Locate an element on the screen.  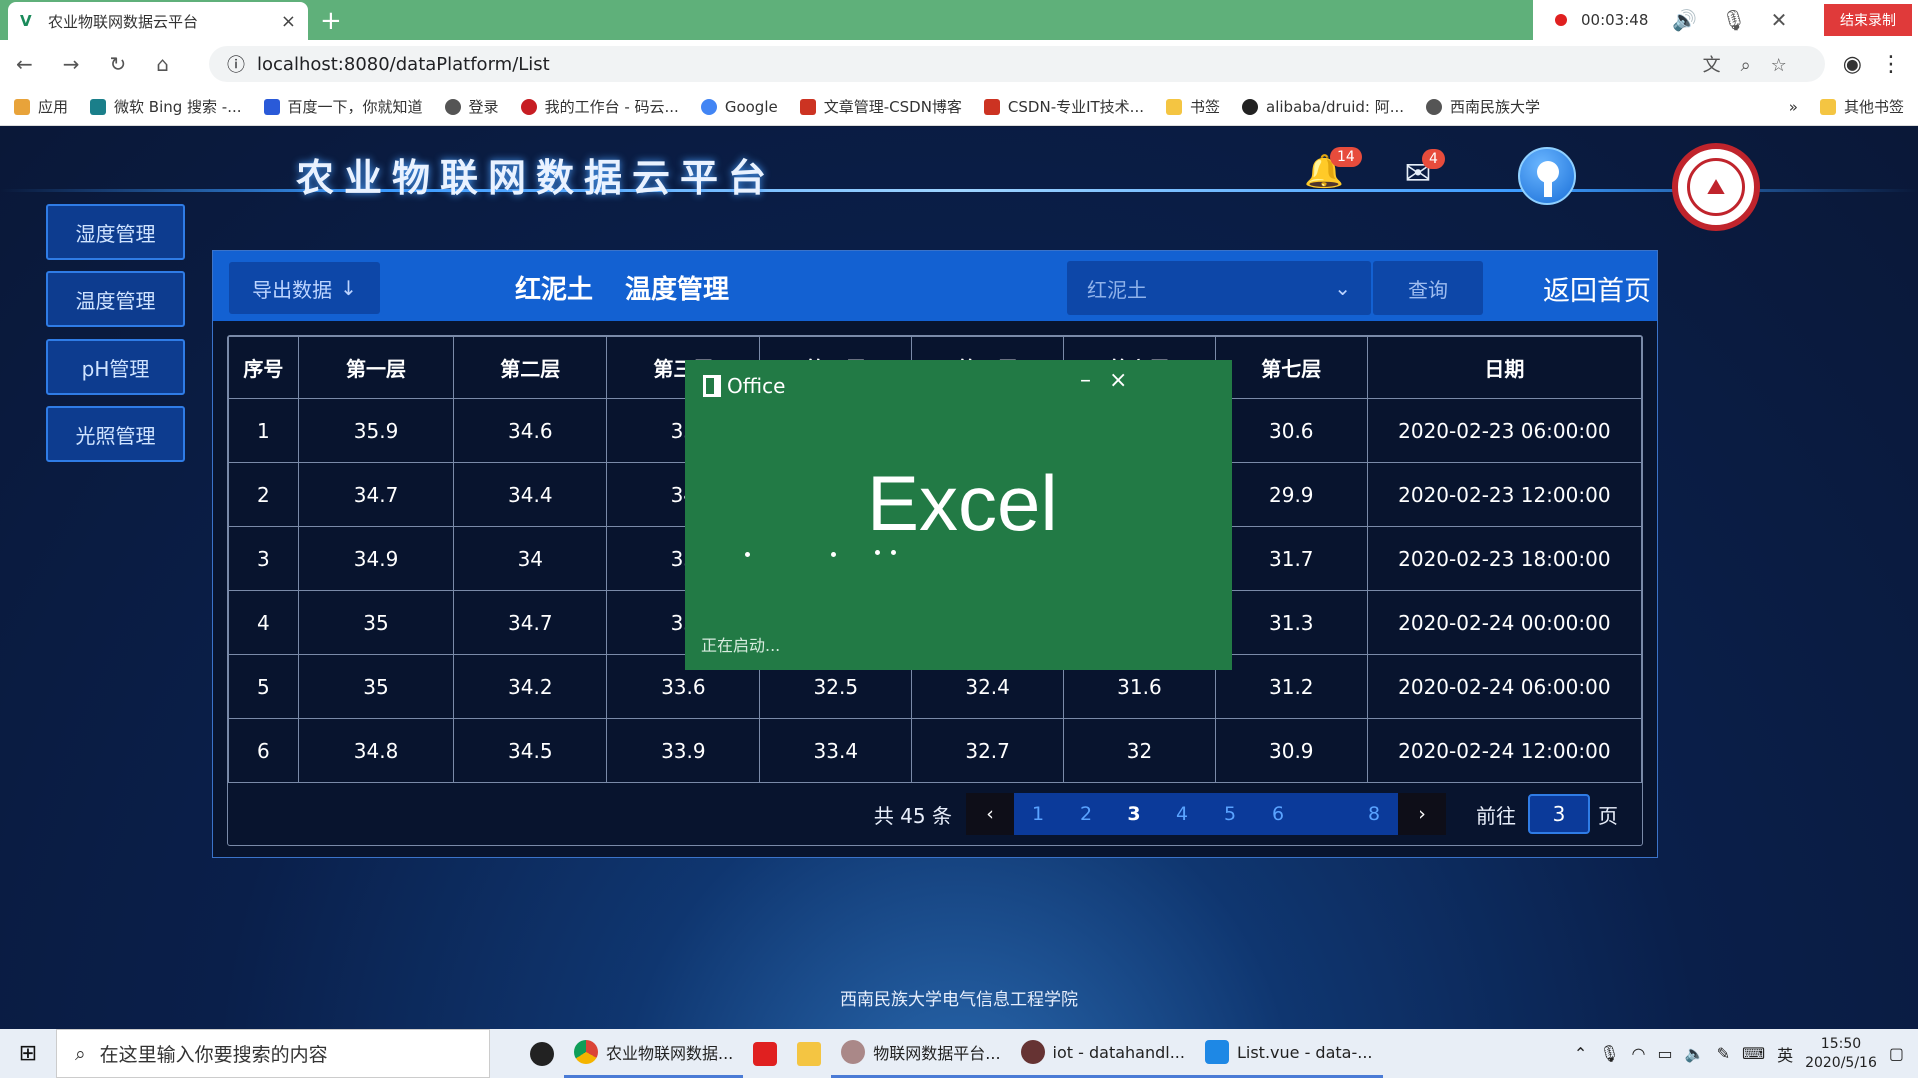
forward-icon: → is located at coordinates (71, 64).